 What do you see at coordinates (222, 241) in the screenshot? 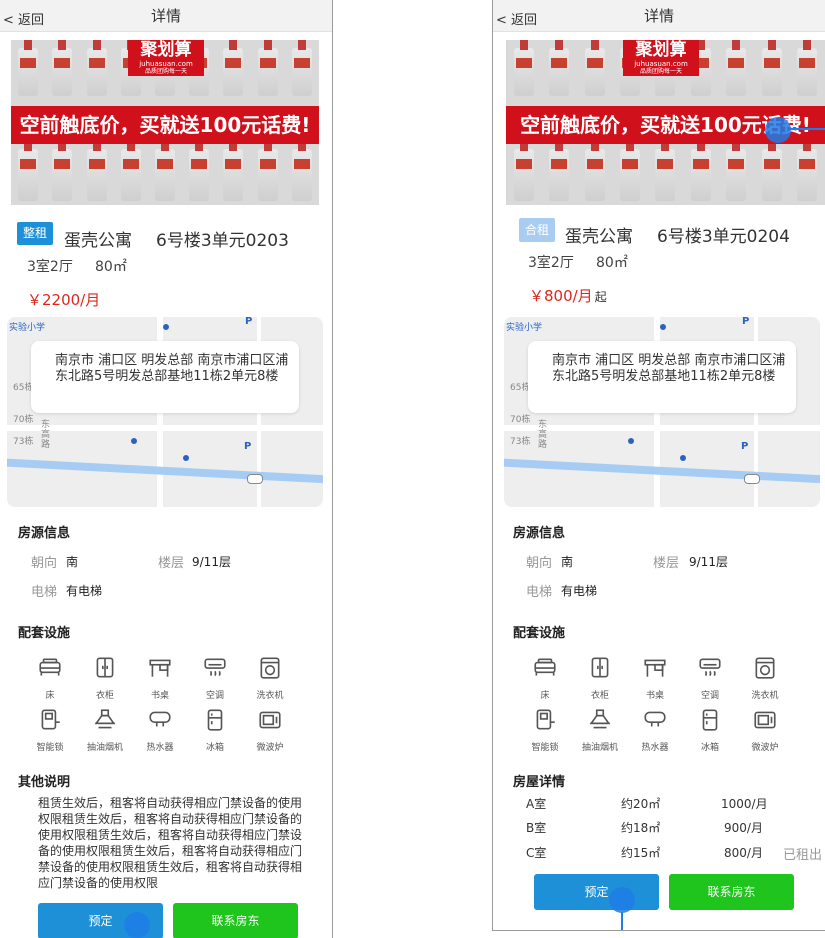
I see `unit-number: 6号楼3单元0203` at bounding box center [222, 241].